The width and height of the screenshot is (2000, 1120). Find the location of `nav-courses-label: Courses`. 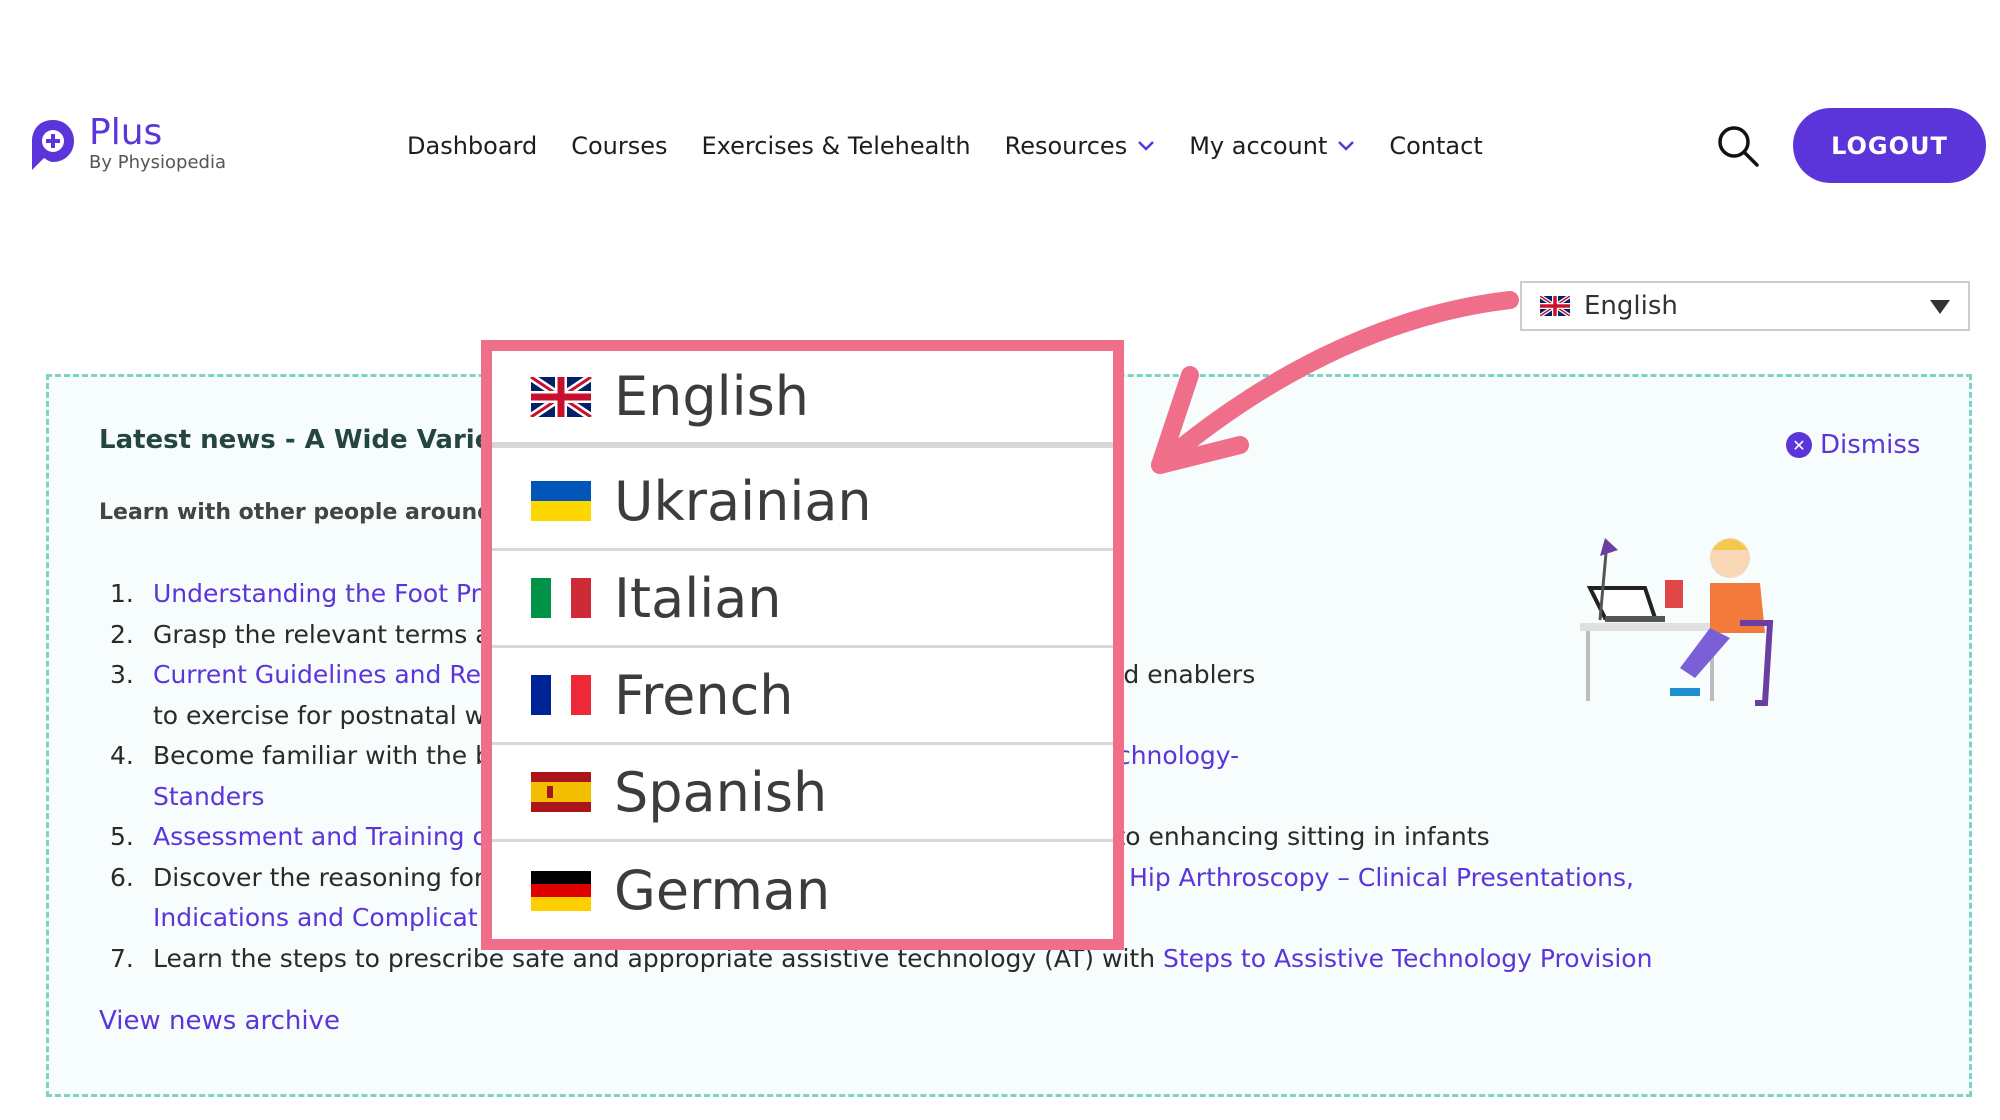

nav-courses-label: Courses is located at coordinates (619, 146).